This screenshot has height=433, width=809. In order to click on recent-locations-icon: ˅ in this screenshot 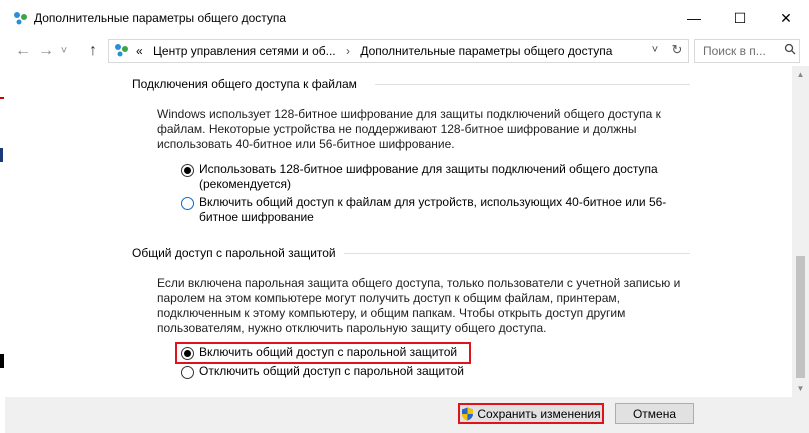, I will do `click(64, 51)`.